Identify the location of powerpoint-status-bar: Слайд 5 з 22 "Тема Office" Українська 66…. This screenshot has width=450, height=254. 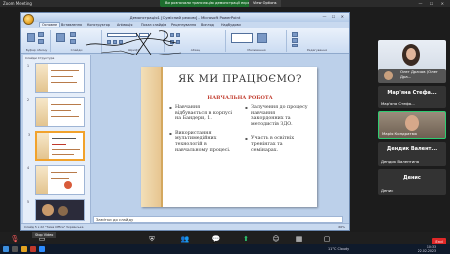
(185, 226).